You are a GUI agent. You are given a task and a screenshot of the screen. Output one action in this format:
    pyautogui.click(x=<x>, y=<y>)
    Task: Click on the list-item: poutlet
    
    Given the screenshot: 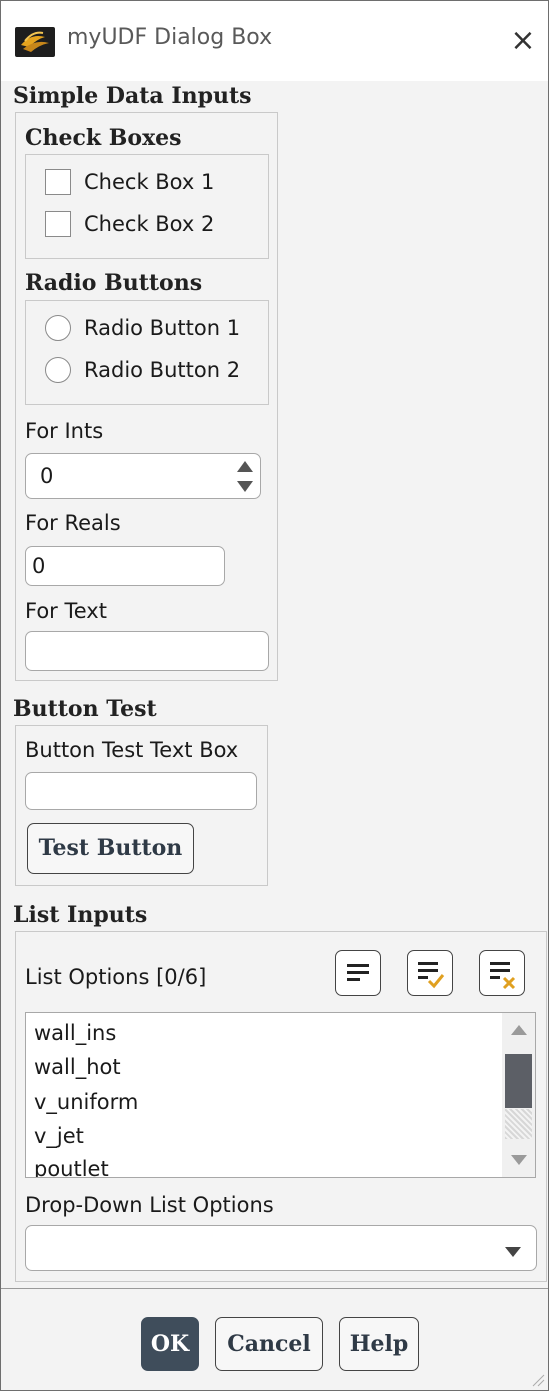 What is the action you would take?
    pyautogui.click(x=71, y=1167)
    